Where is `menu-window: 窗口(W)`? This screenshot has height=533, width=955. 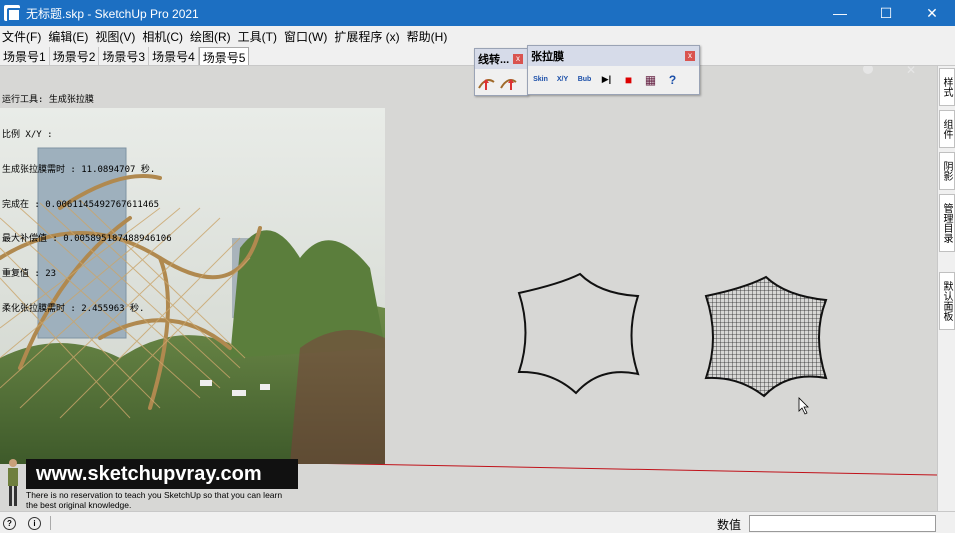
menu-window: 窗口(W) is located at coordinates (307, 36).